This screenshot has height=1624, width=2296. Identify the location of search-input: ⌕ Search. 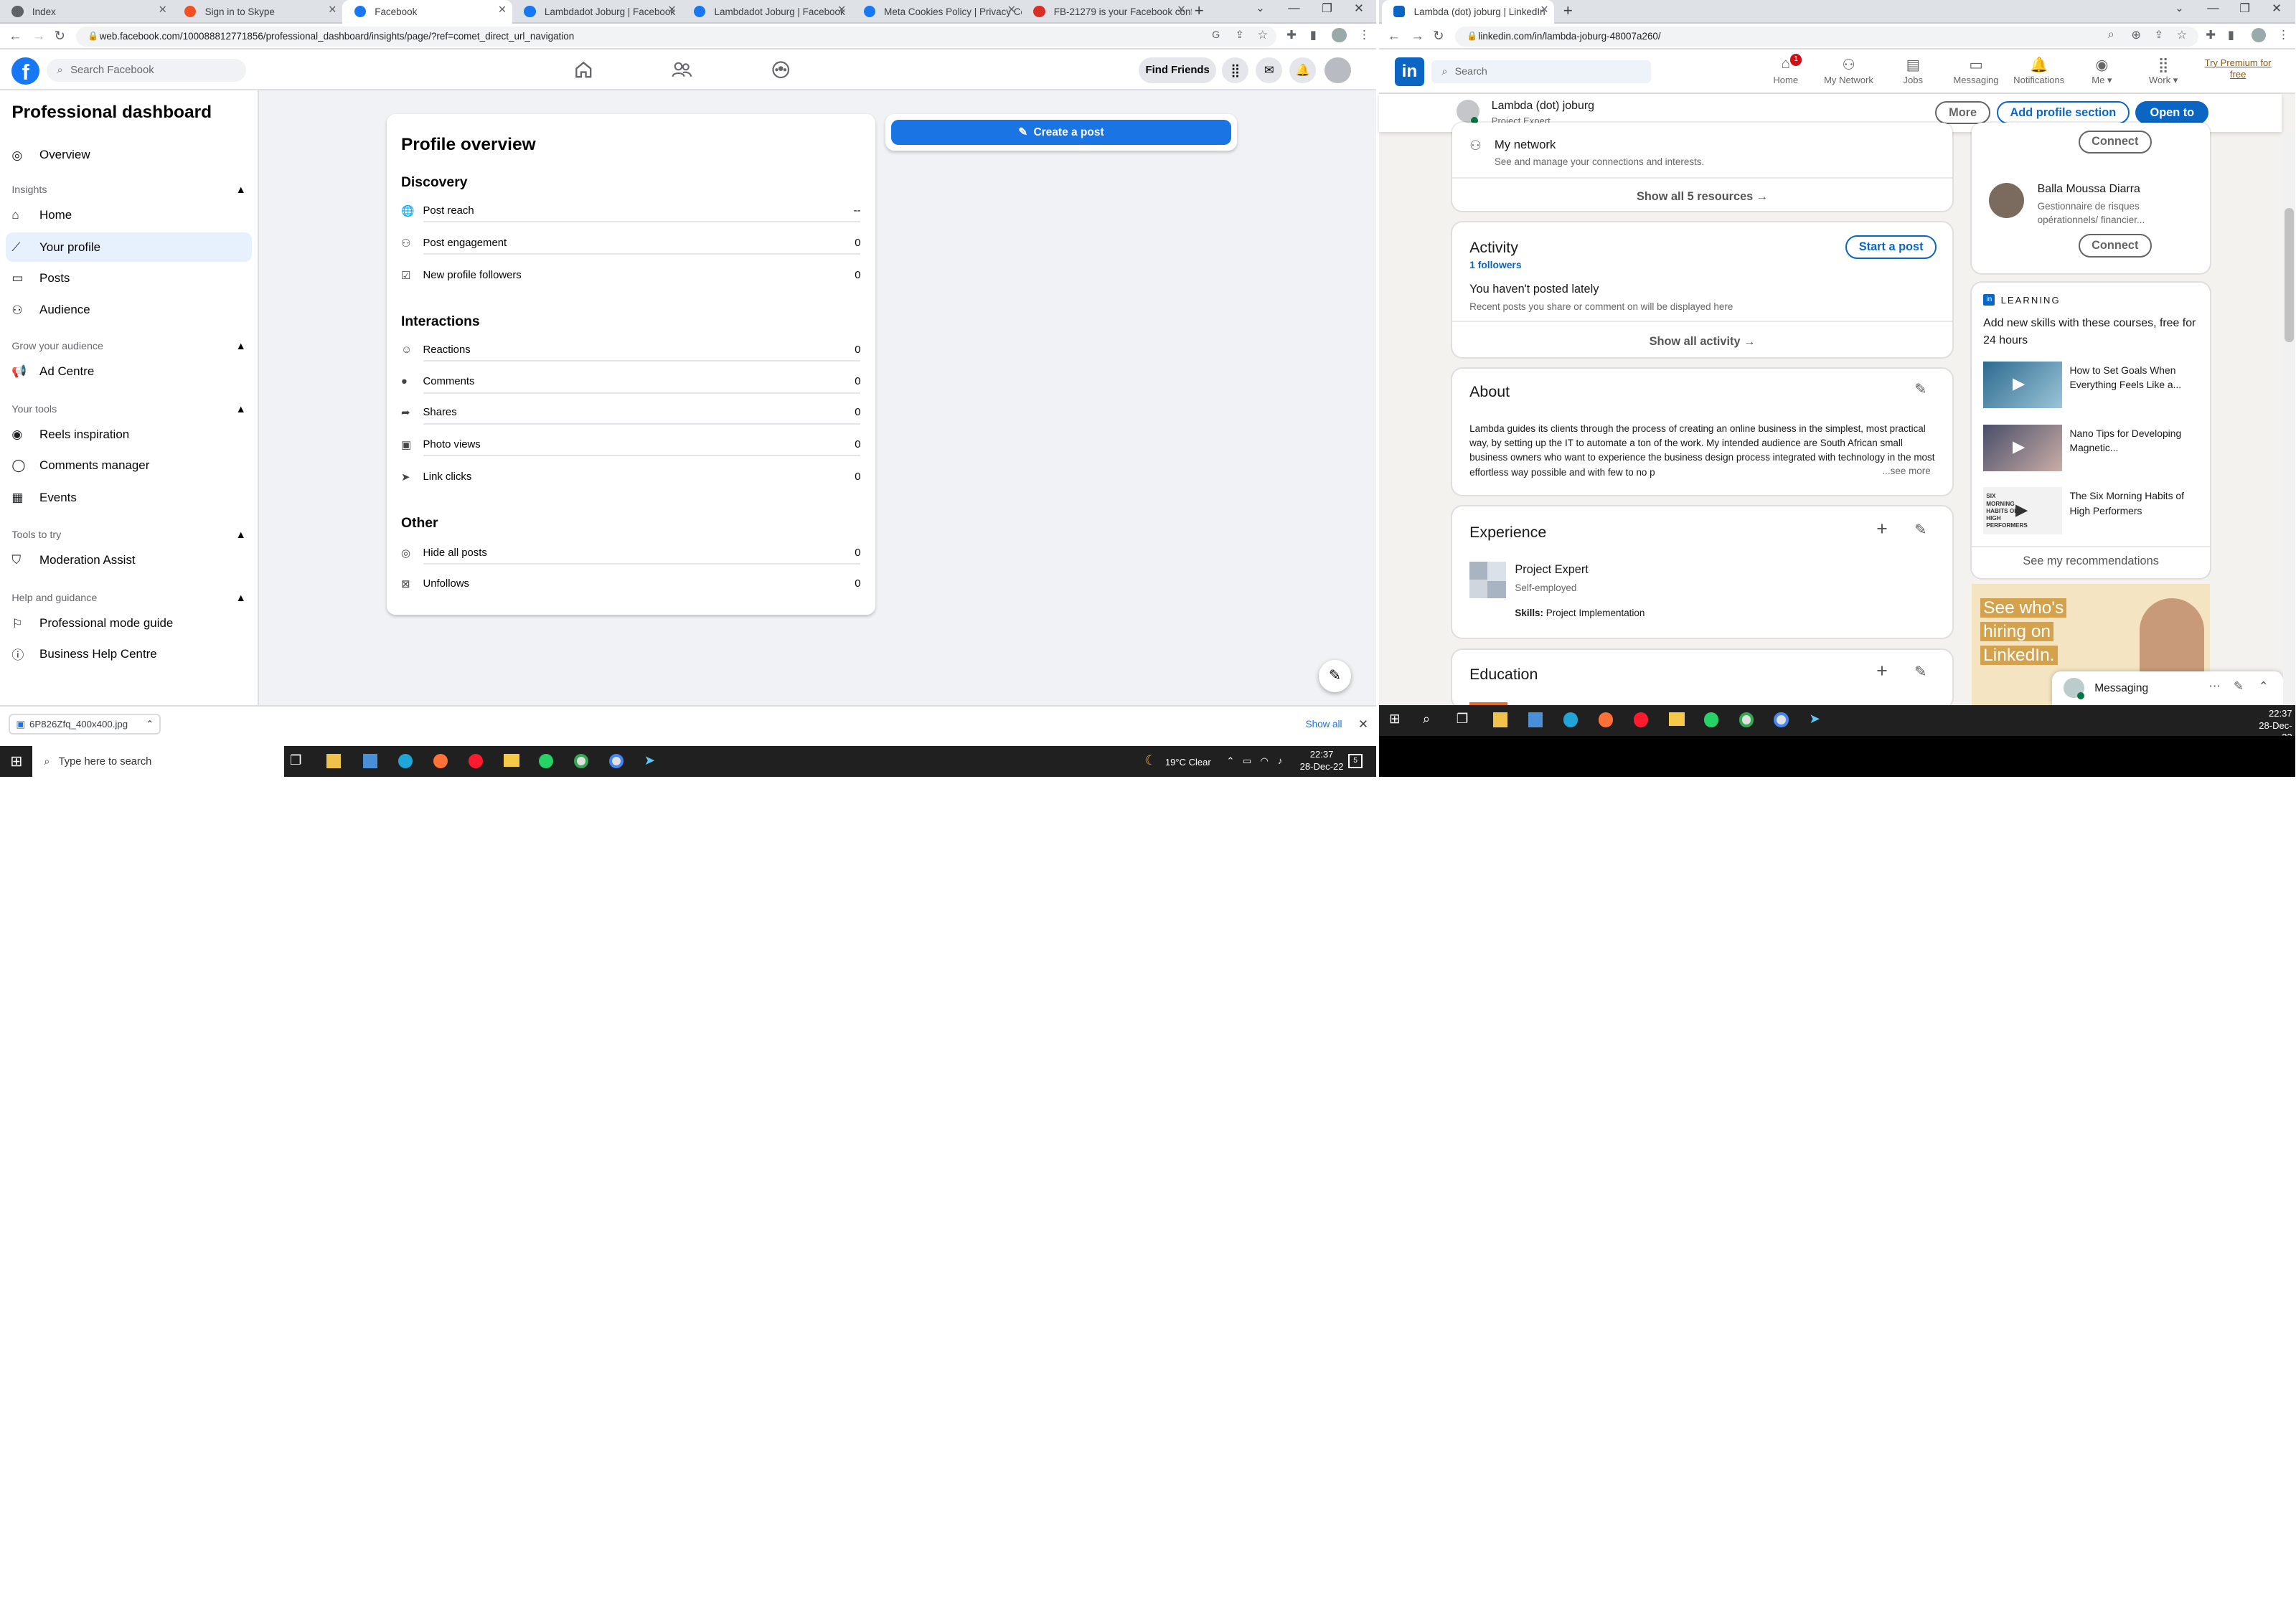
(1542, 72).